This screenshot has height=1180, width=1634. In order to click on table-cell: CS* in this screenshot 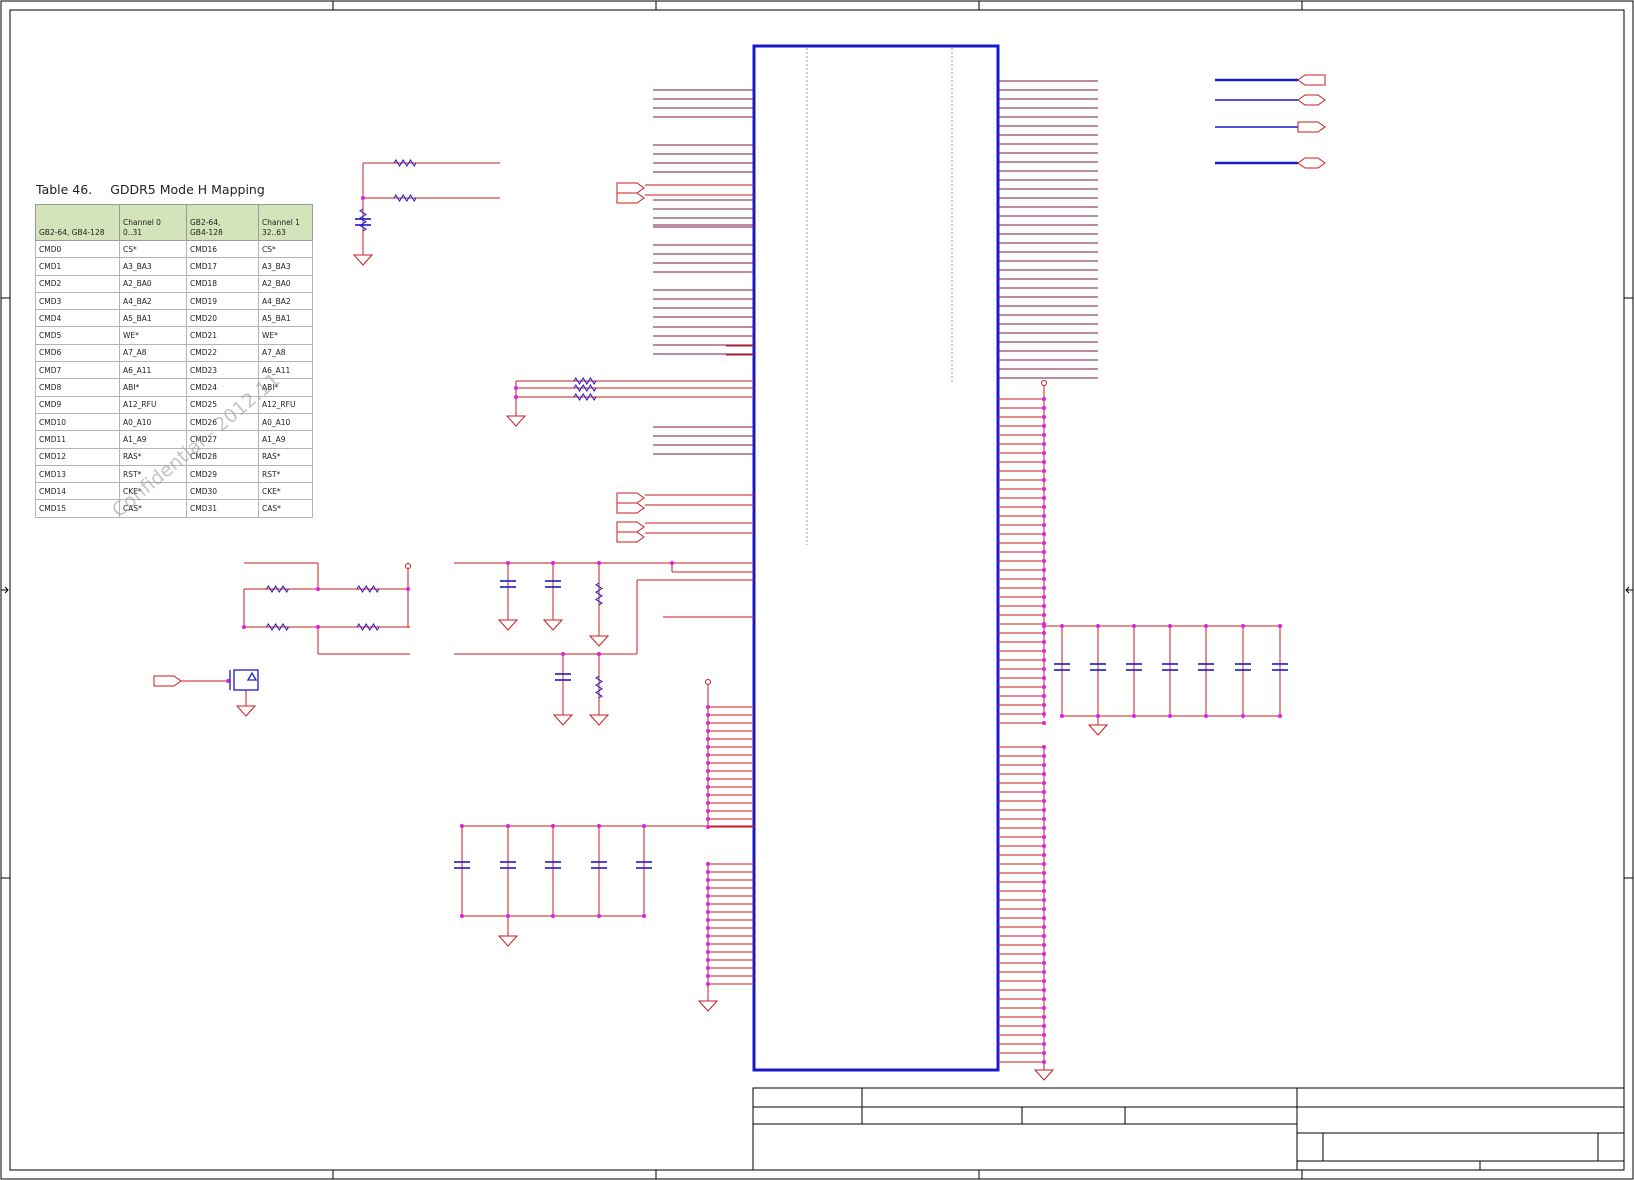, I will do `click(153, 249)`.